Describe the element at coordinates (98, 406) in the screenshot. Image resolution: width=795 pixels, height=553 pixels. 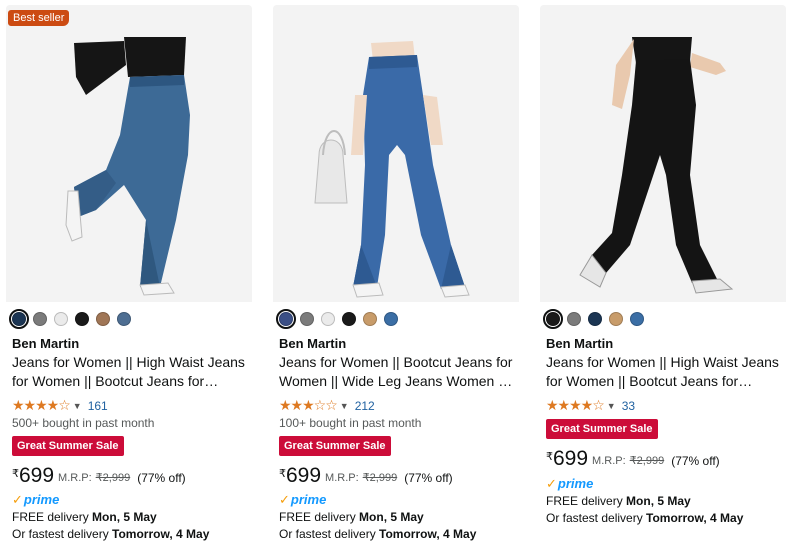
I see `rating-count-link: 161` at that location.